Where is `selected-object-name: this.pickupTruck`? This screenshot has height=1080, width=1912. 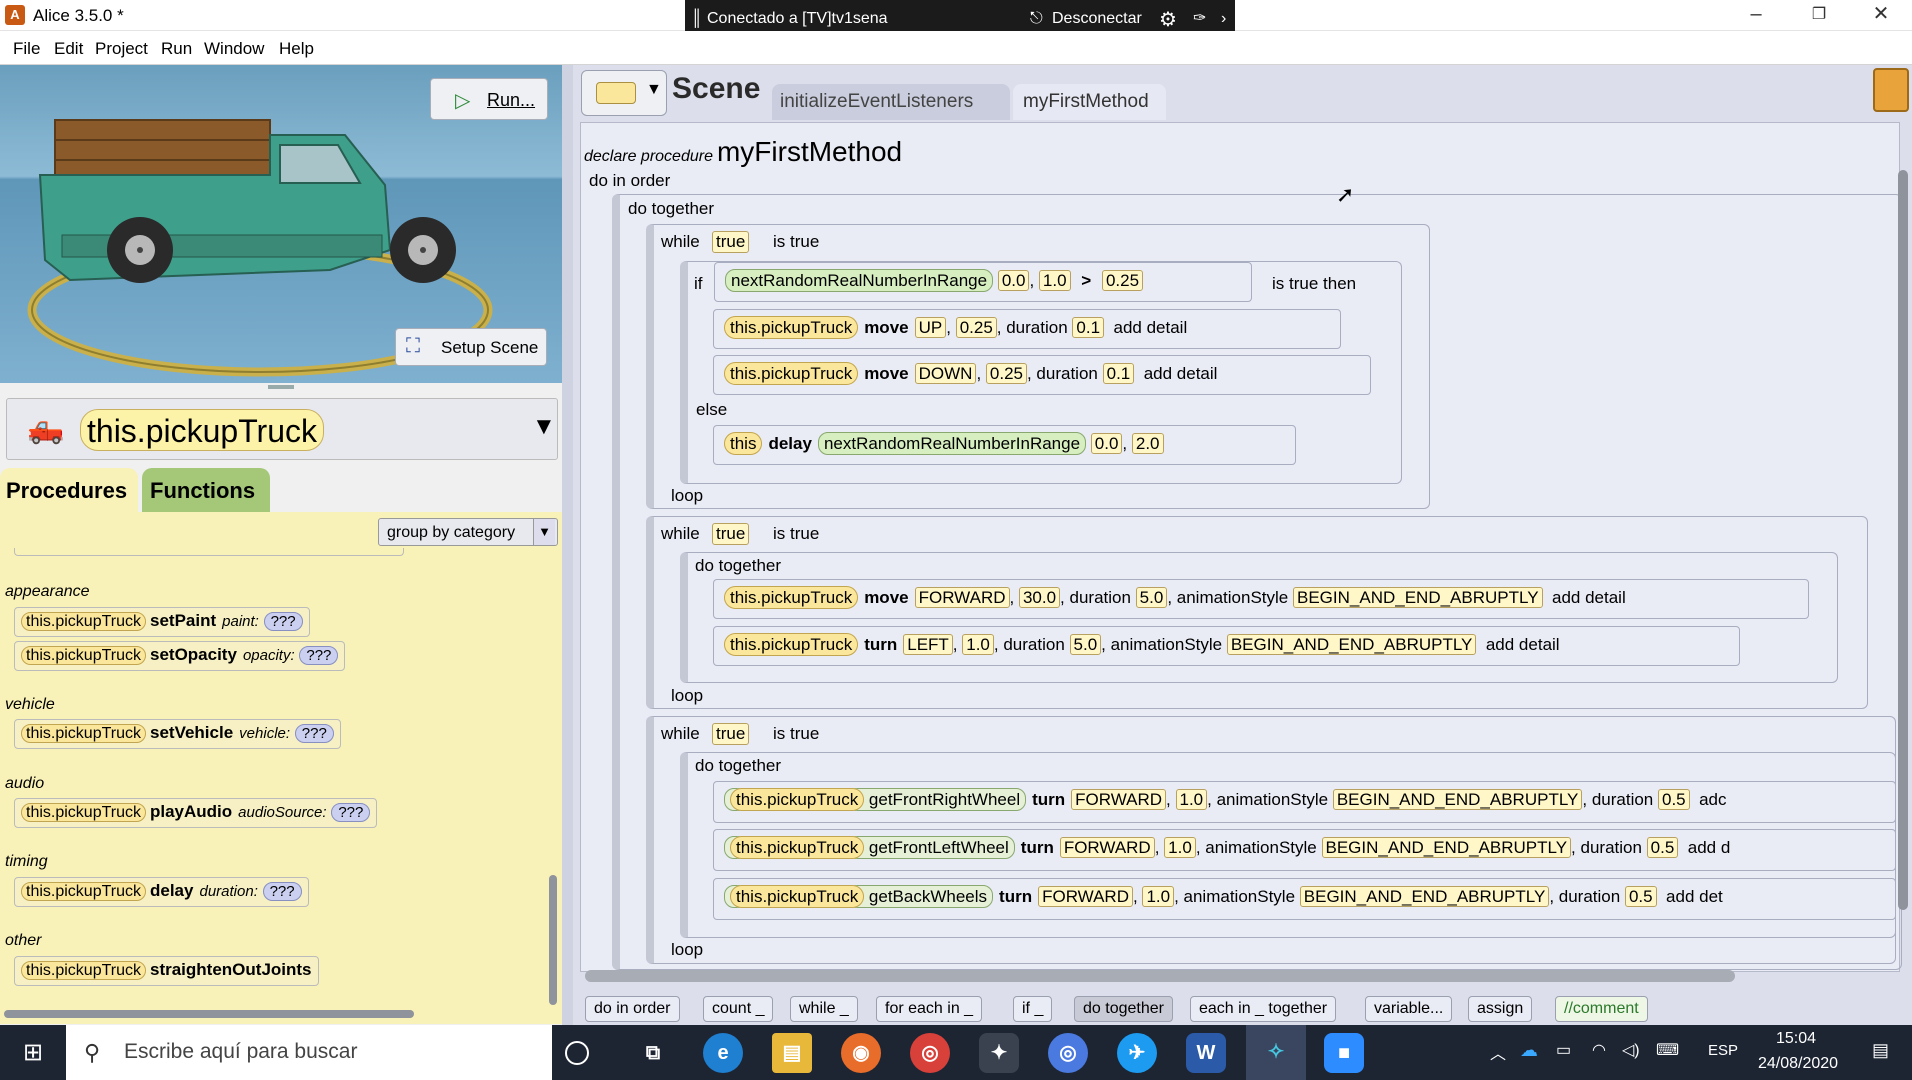 selected-object-name: this.pickupTruck is located at coordinates (202, 430).